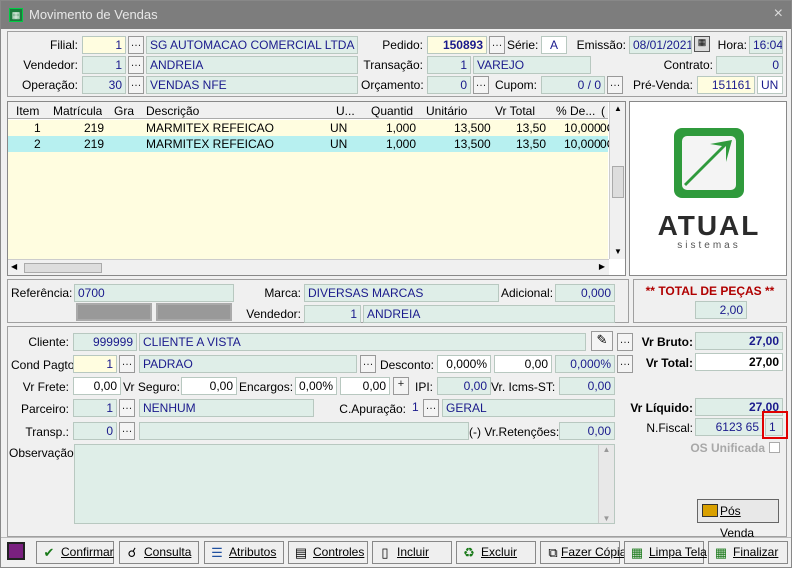  Describe the element at coordinates (172, 111) in the screenshot. I see `col-descricao: Descrição` at that location.